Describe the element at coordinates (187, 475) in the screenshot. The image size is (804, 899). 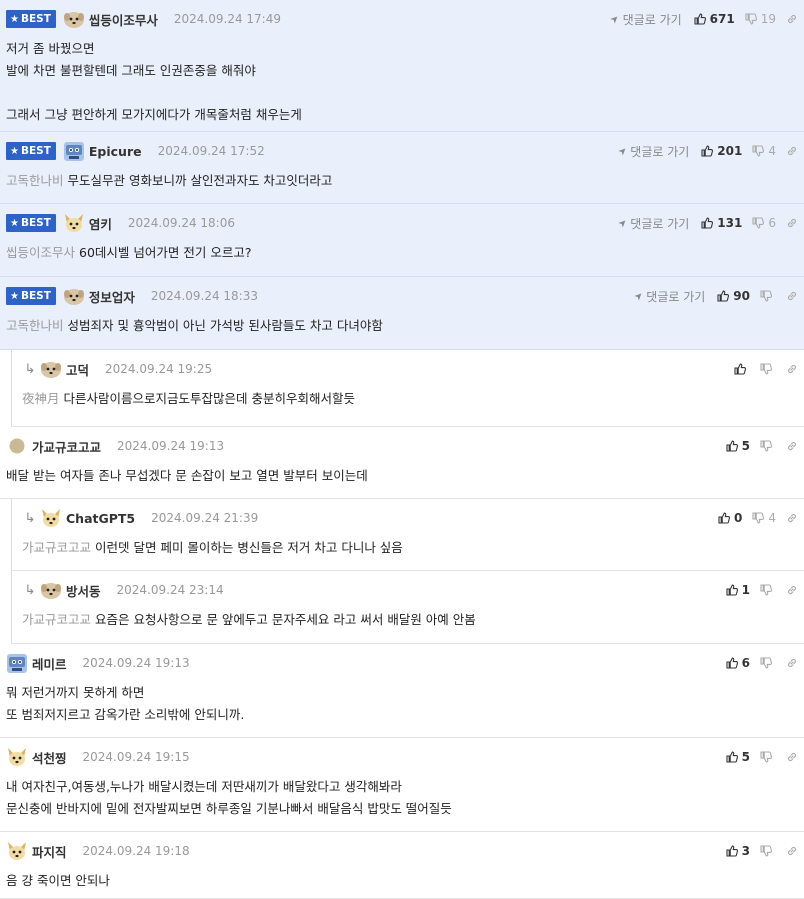
I see `comment-text: 배달 받는 여자들 존나 무섭겠다 문 손잡이 보고 열면 발부터 보이는데` at that location.